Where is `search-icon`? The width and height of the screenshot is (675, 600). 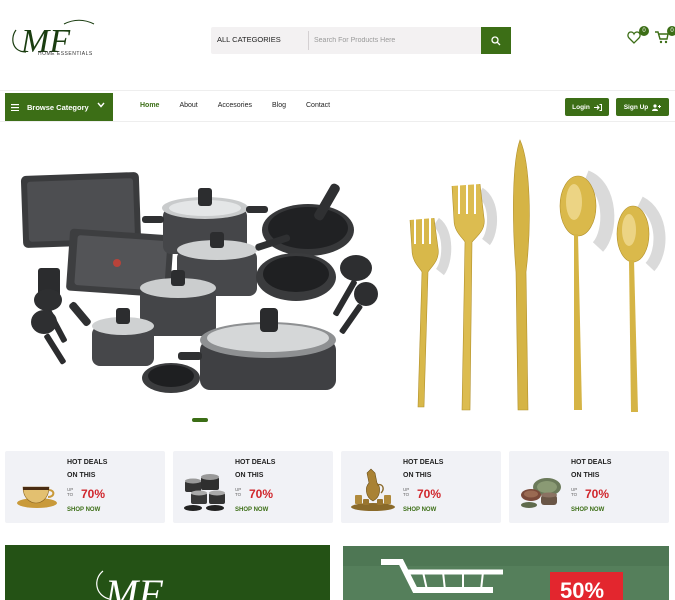 search-icon is located at coordinates (496, 40).